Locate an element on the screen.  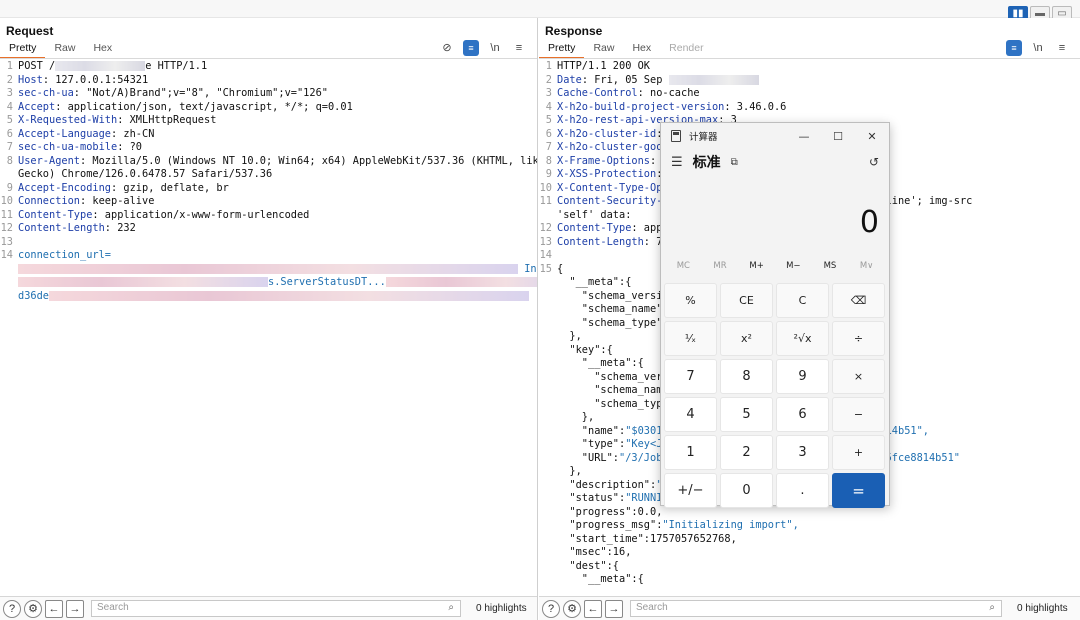
highlights-count: 0 highlights is located at coordinates (1042, 608).